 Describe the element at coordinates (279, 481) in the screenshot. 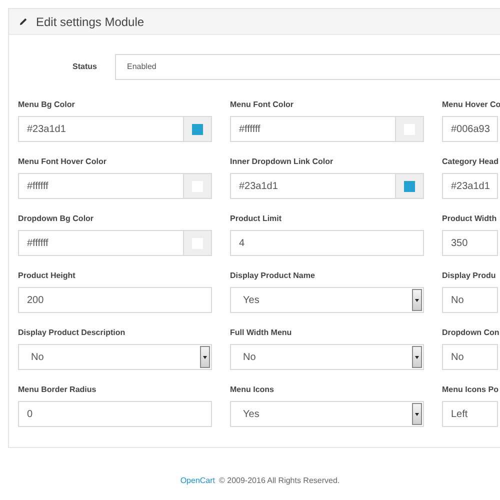

I see `copyright-text: © 2009-2016 All Rights Reserved.` at that location.